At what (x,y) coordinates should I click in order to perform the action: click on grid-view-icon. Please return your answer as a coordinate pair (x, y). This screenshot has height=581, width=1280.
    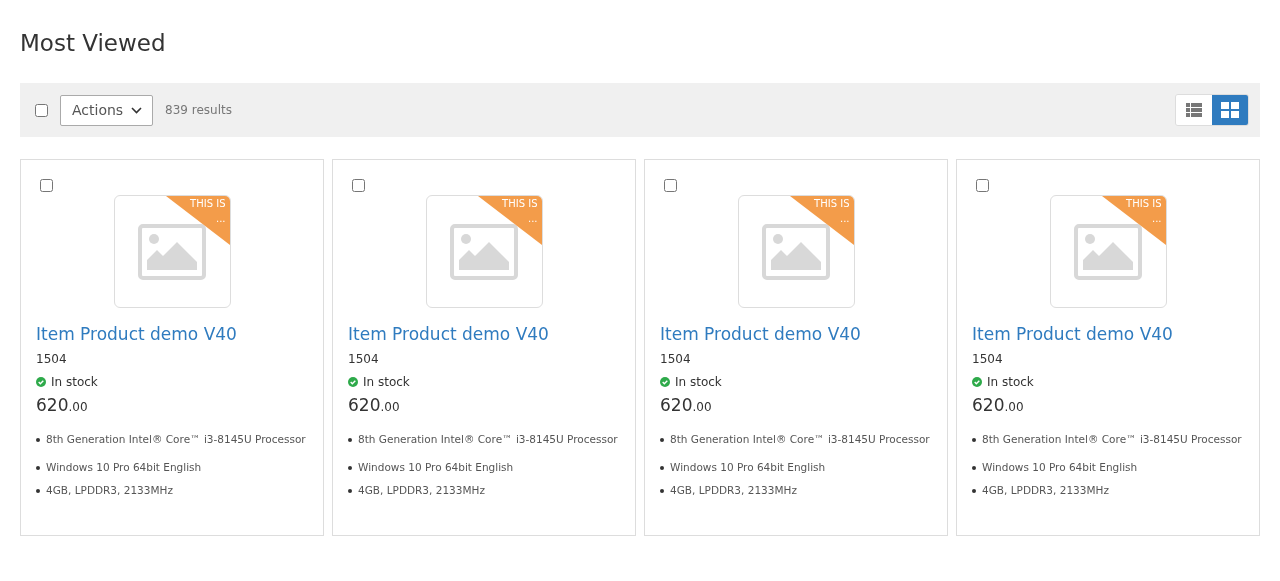
    Looking at the image, I should click on (1230, 110).